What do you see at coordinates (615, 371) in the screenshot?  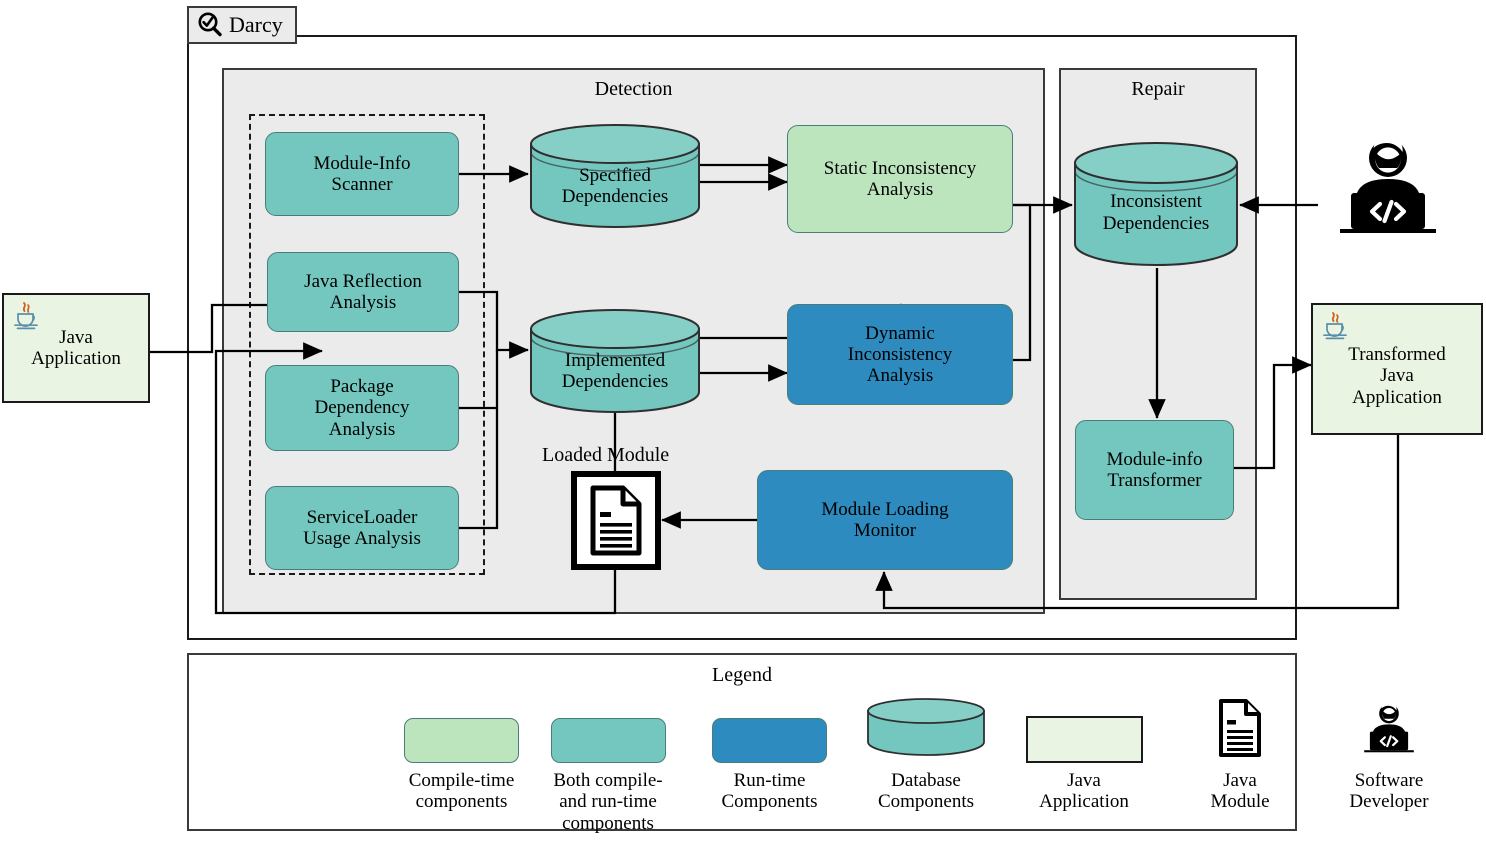 I see `implemented-dependencies-label: Implemented Dependencies` at bounding box center [615, 371].